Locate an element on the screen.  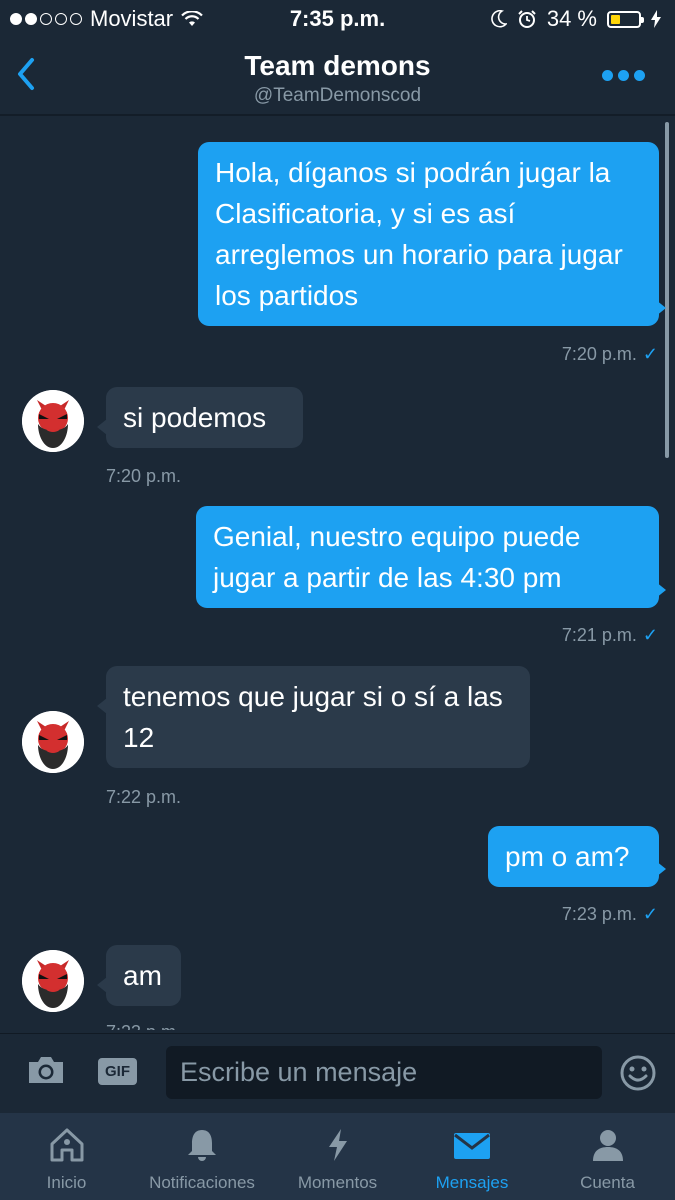
battery-percent: 34 % is located at coordinates (571, 18).